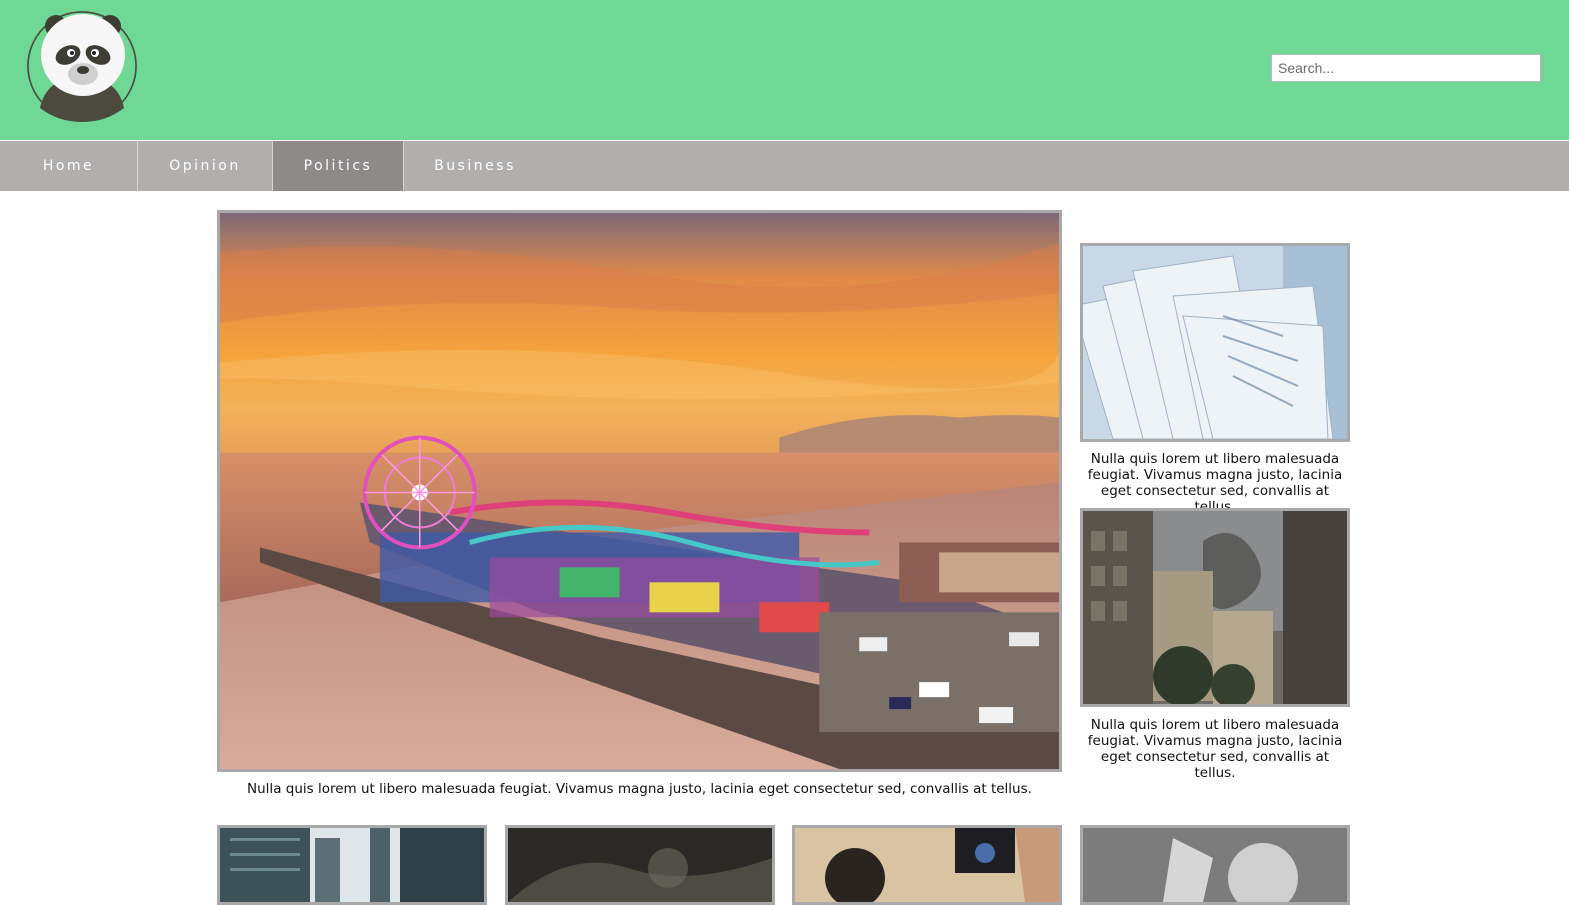 The width and height of the screenshot is (1569, 905). Describe the element at coordinates (1406, 68) in the screenshot. I see `search-input` at that location.